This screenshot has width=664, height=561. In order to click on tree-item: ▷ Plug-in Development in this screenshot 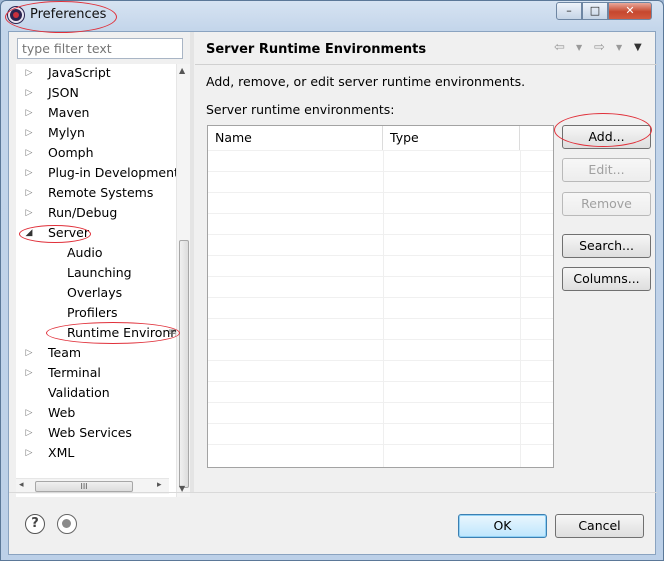, I will do `click(97, 173)`.